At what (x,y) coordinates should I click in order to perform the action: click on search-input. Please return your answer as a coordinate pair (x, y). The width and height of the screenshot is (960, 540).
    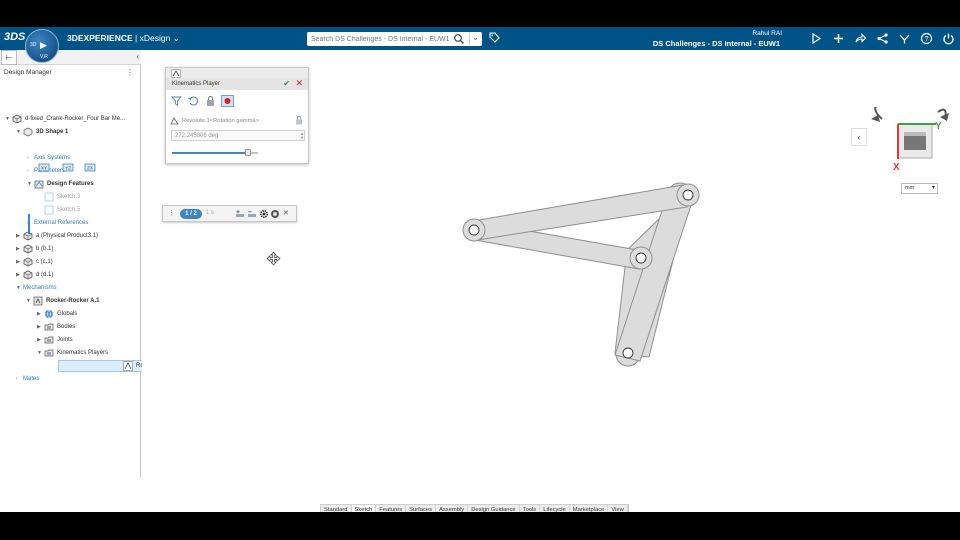
    Looking at the image, I should click on (381, 39).